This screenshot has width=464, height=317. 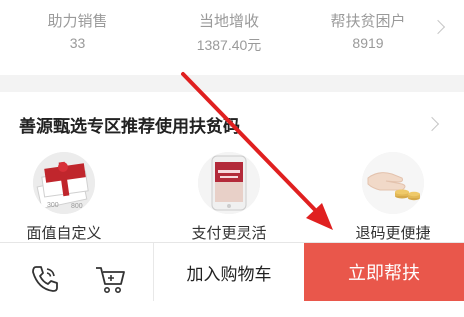 What do you see at coordinates (44, 279) in the screenshot?
I see `phone-icon` at bounding box center [44, 279].